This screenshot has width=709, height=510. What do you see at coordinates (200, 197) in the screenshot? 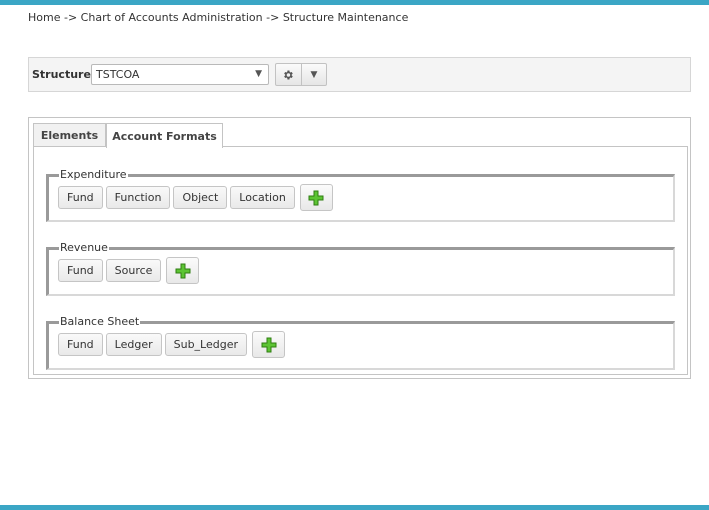
I see `segment-button: Object` at bounding box center [200, 197].